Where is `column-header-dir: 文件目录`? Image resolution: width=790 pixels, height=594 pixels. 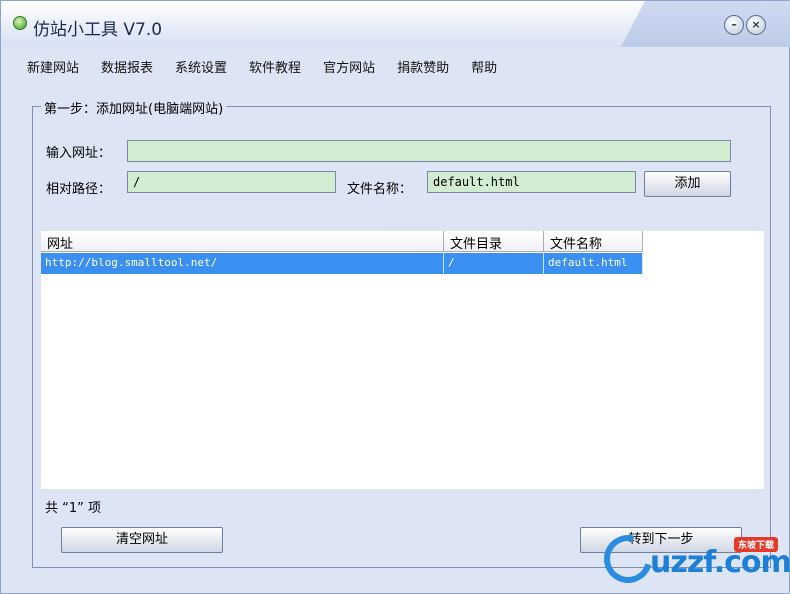
column-header-dir: 文件目录 is located at coordinates (494, 241).